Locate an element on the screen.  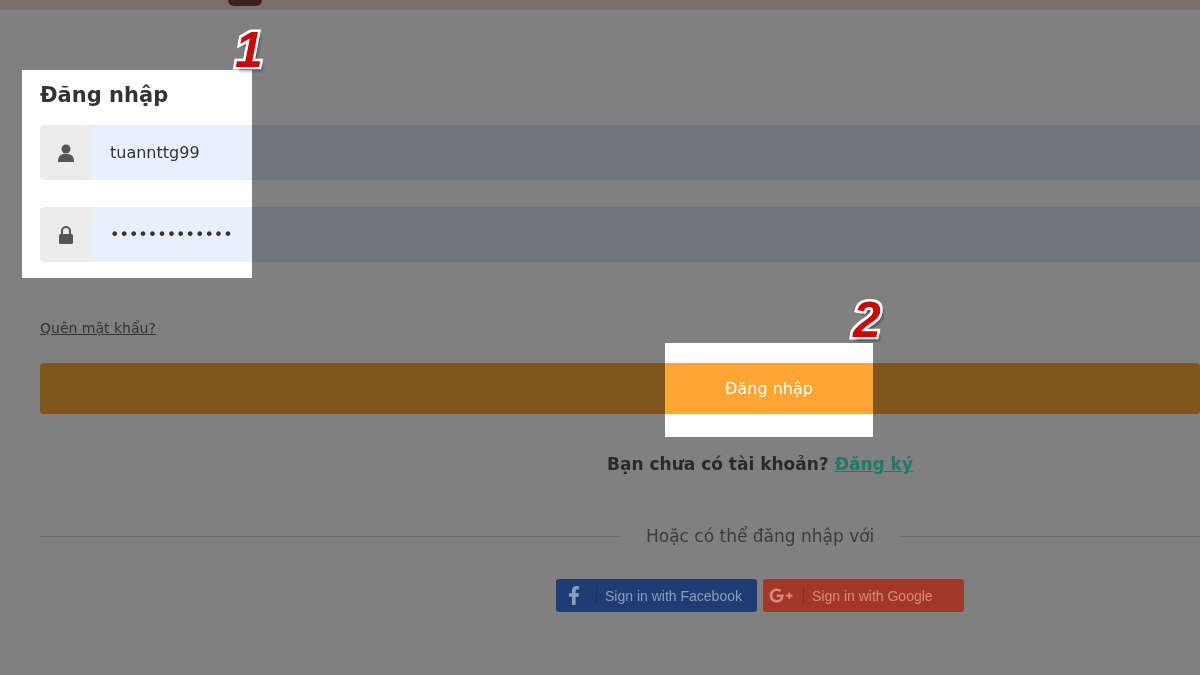
step-number: 2 is located at coordinates (867, 320).